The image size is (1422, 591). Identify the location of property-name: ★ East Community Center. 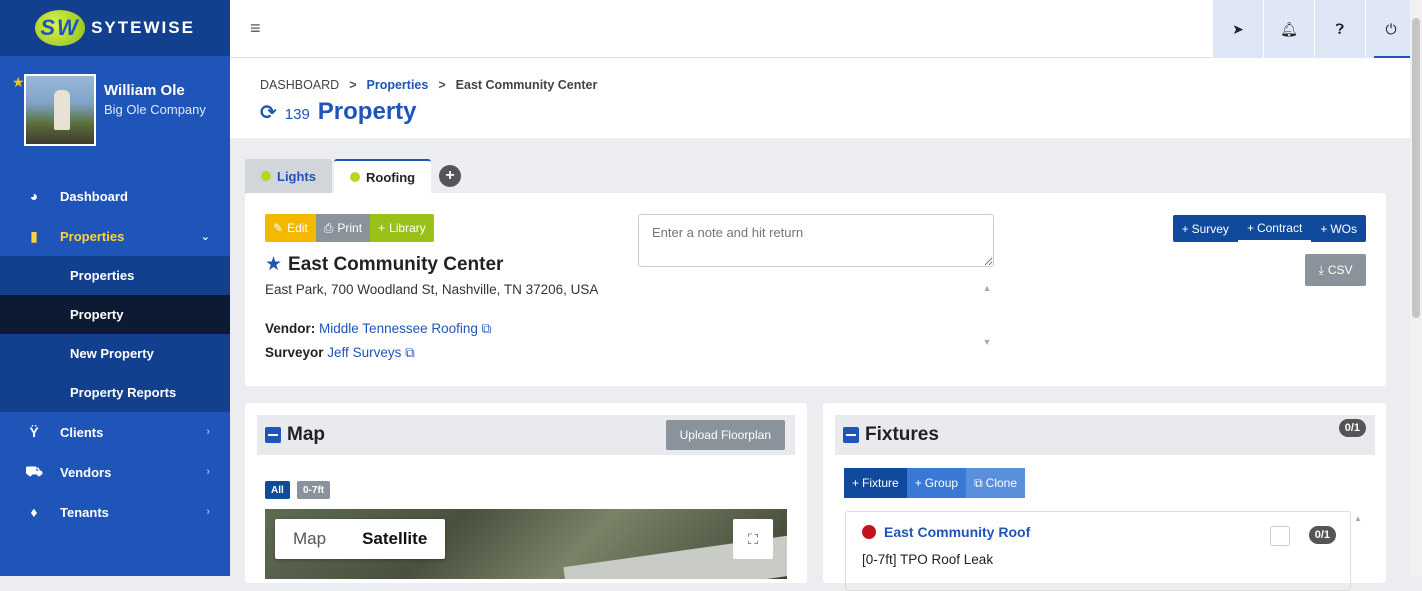
(384, 264).